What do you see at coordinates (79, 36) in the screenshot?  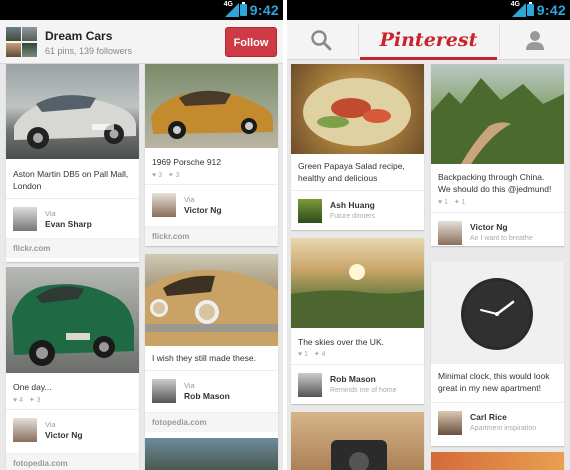 I see `board-title: Dream Cars` at bounding box center [79, 36].